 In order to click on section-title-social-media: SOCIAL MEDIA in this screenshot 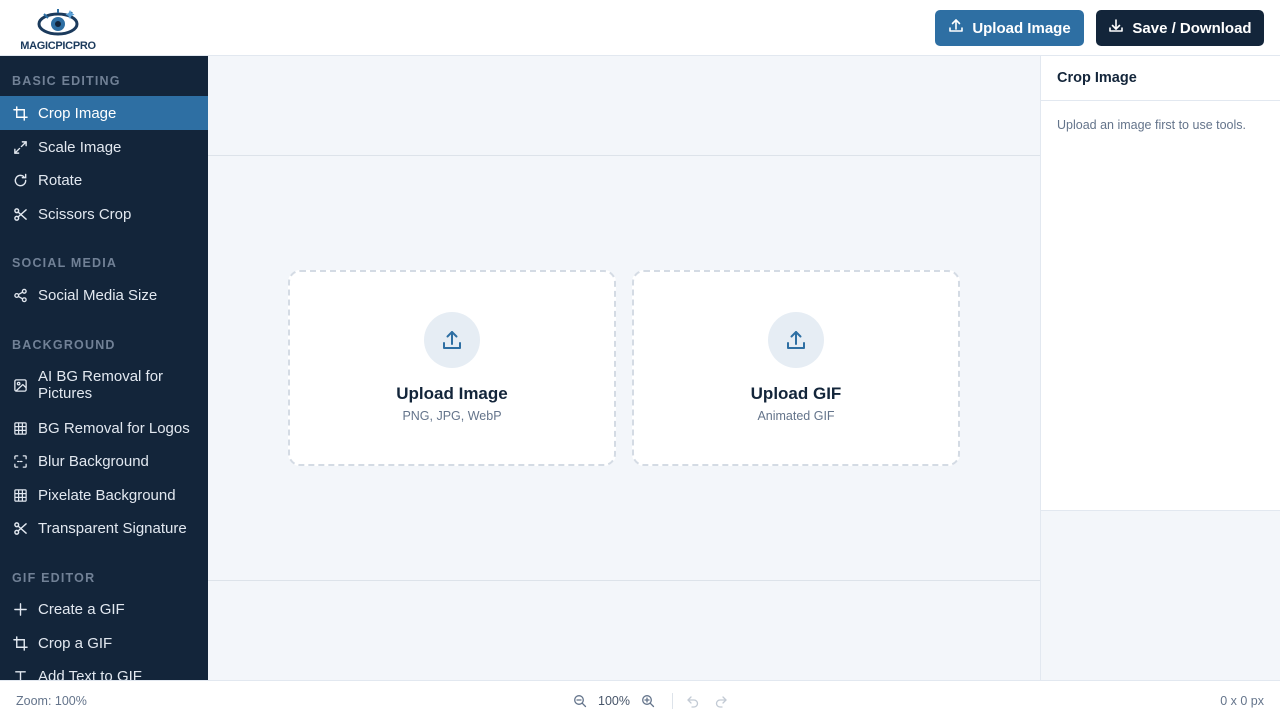, I will do `click(65, 263)`.